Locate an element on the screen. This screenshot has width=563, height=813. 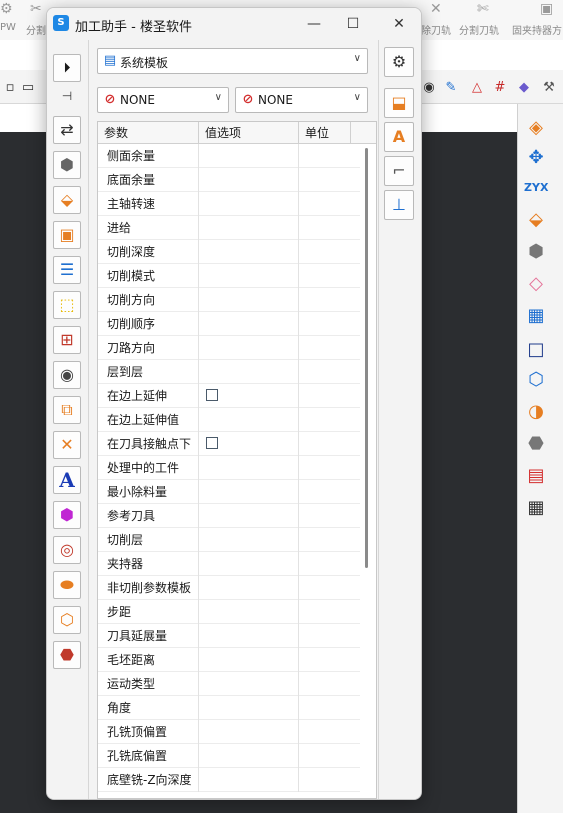
vertical-scrollbar is located at coordinates (368, 471).